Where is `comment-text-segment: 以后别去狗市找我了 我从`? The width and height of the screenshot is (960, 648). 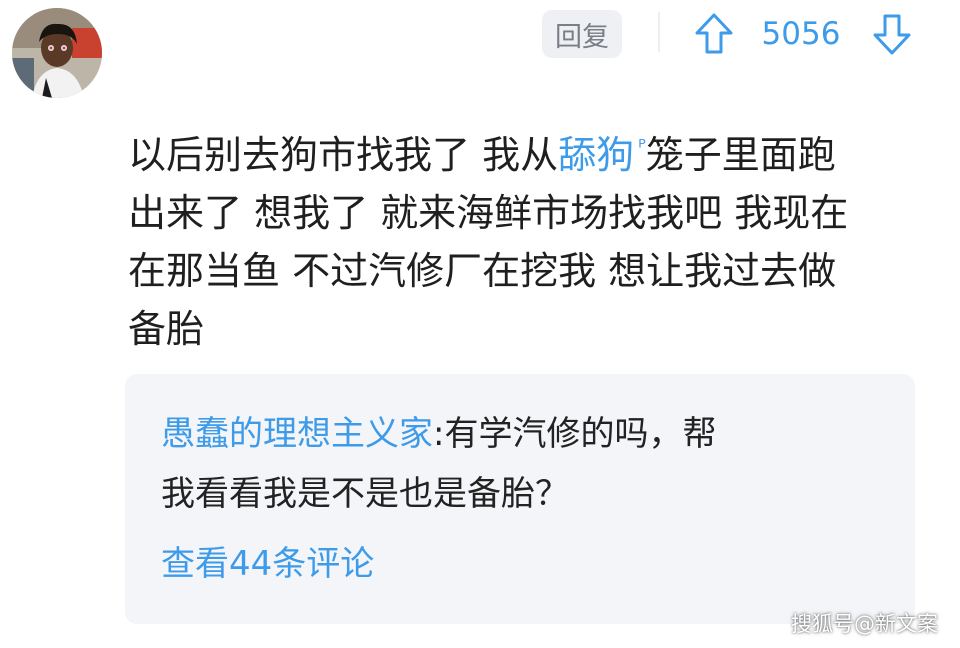 comment-text-segment: 以后别去狗市找我了 我从 is located at coordinates (343, 155).